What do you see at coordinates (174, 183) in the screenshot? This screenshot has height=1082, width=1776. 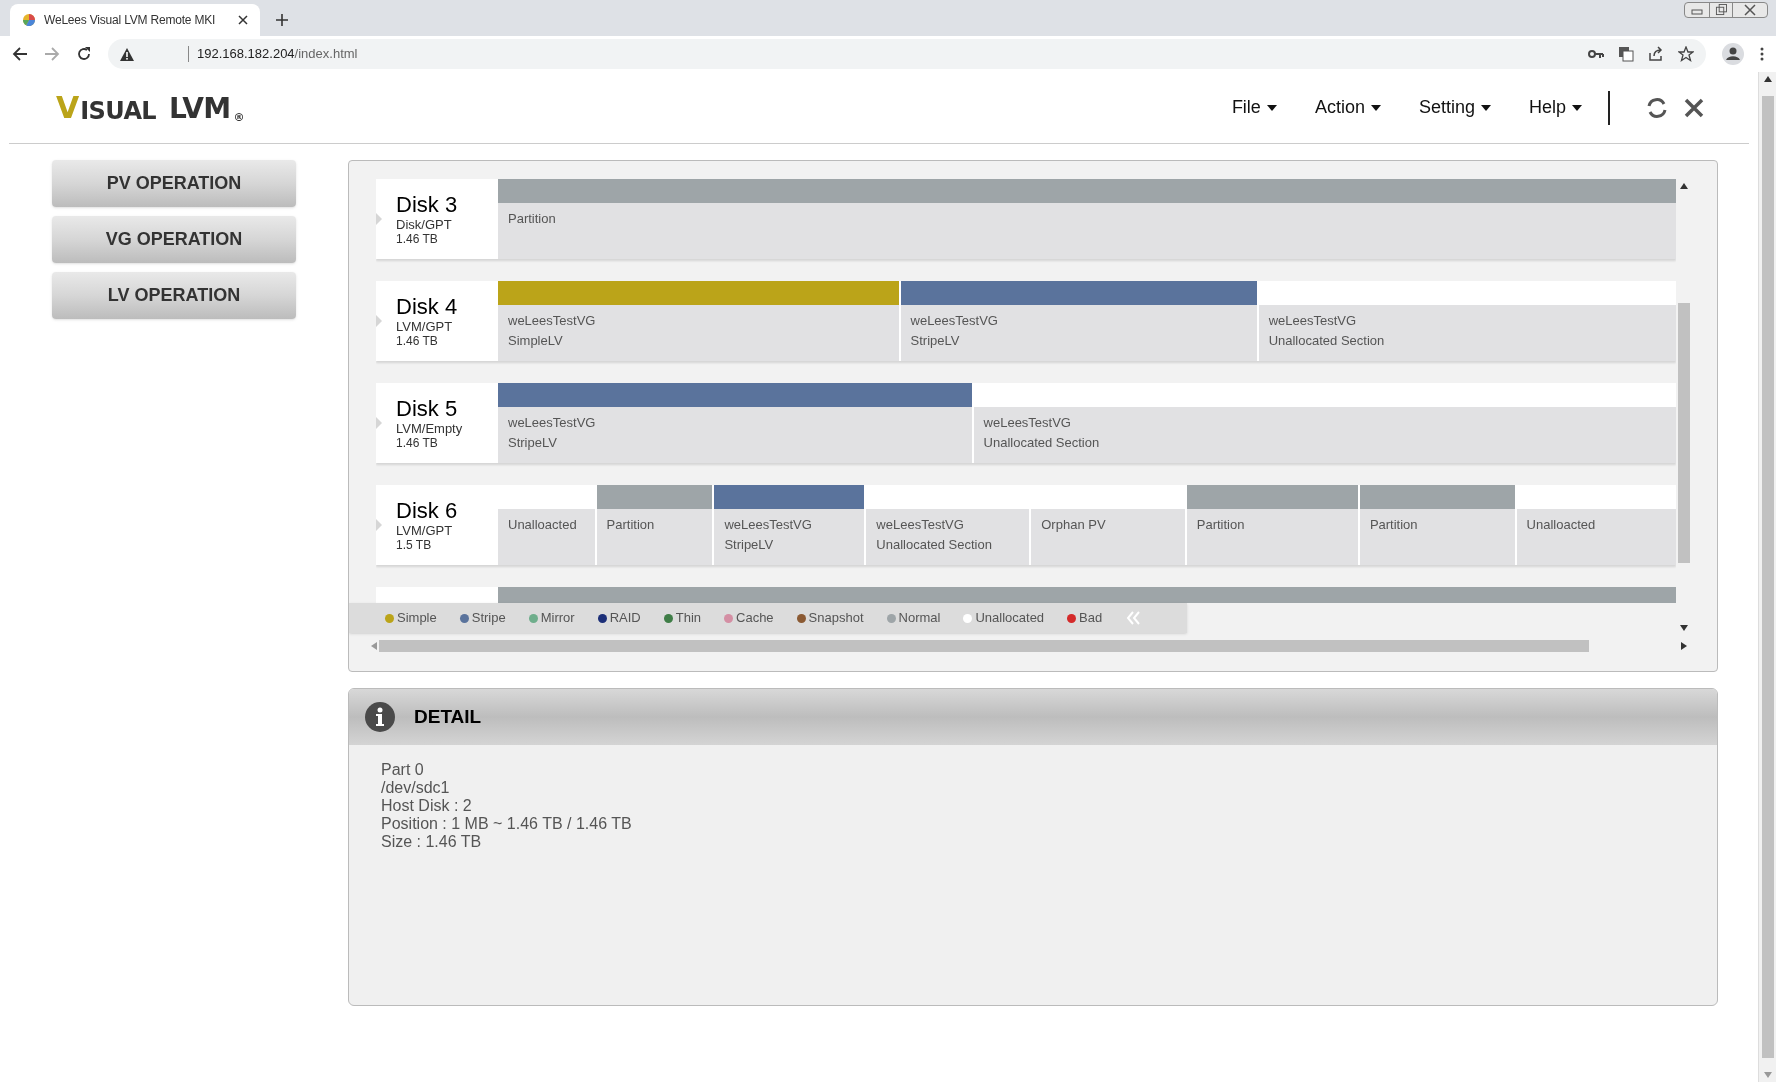 I see `operation-button: PV OPERATION` at bounding box center [174, 183].